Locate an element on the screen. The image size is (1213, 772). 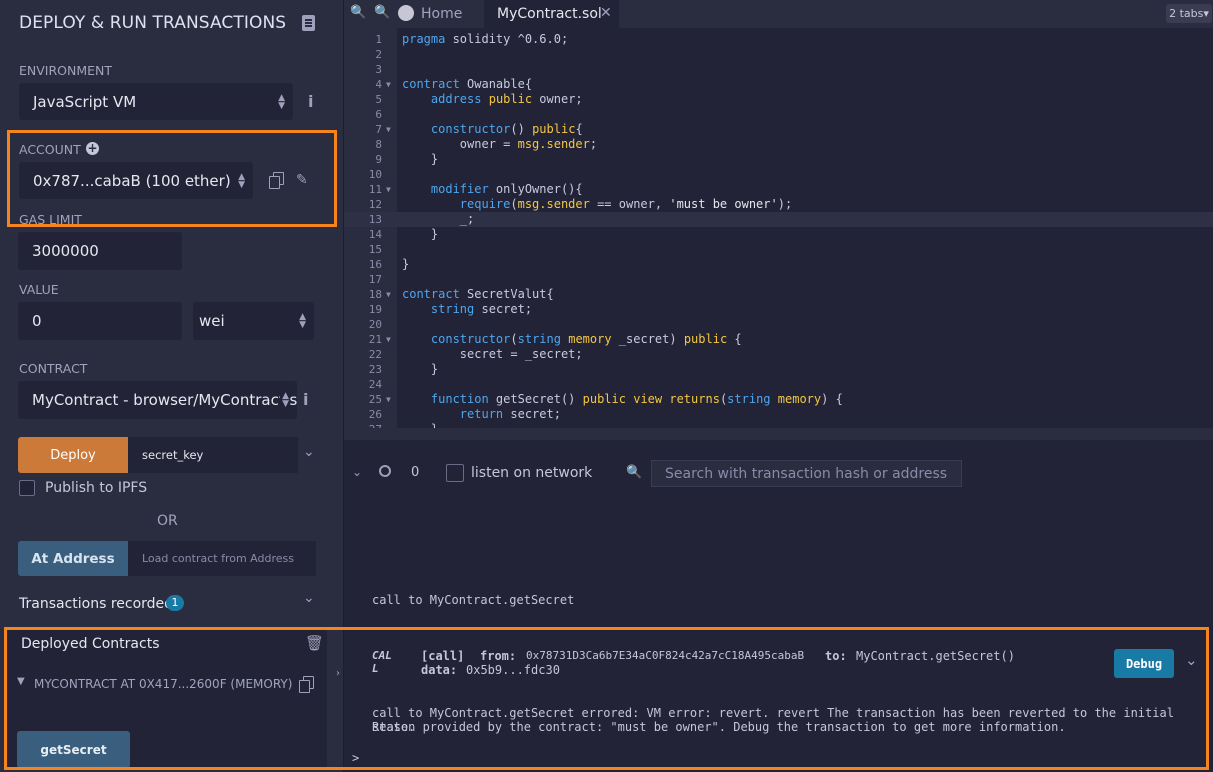
line-number: 21 is located at coordinates (375, 339).